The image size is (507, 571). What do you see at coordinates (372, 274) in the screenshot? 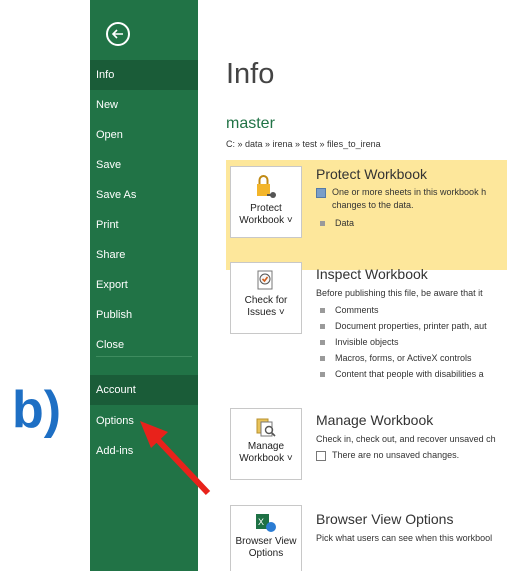
I see `inspect-title: Inspect Workbook` at bounding box center [372, 274].